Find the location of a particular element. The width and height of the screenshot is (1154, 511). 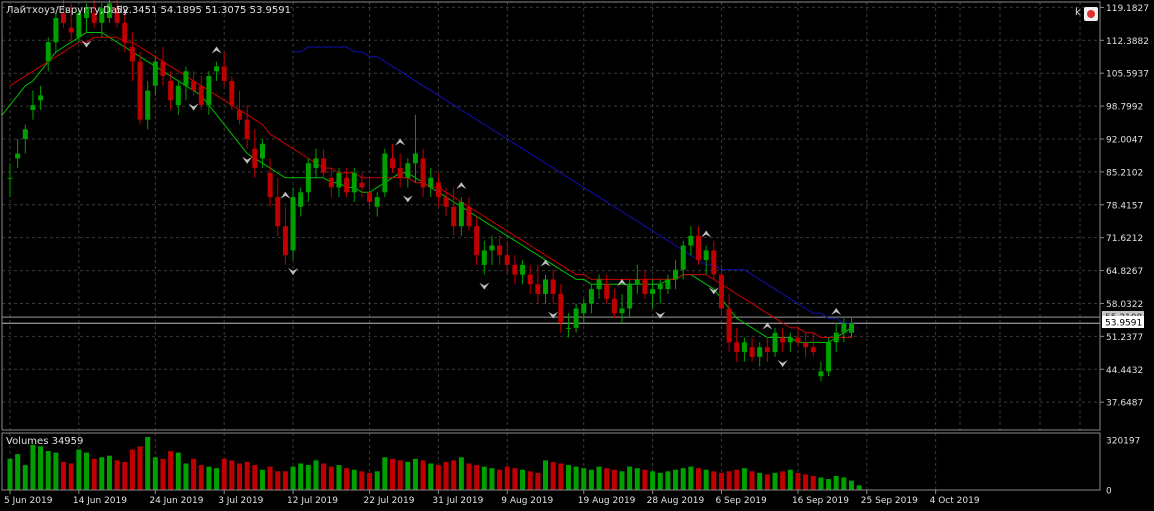

x-tick-label: 28 Aug 2019 is located at coordinates (676, 501).